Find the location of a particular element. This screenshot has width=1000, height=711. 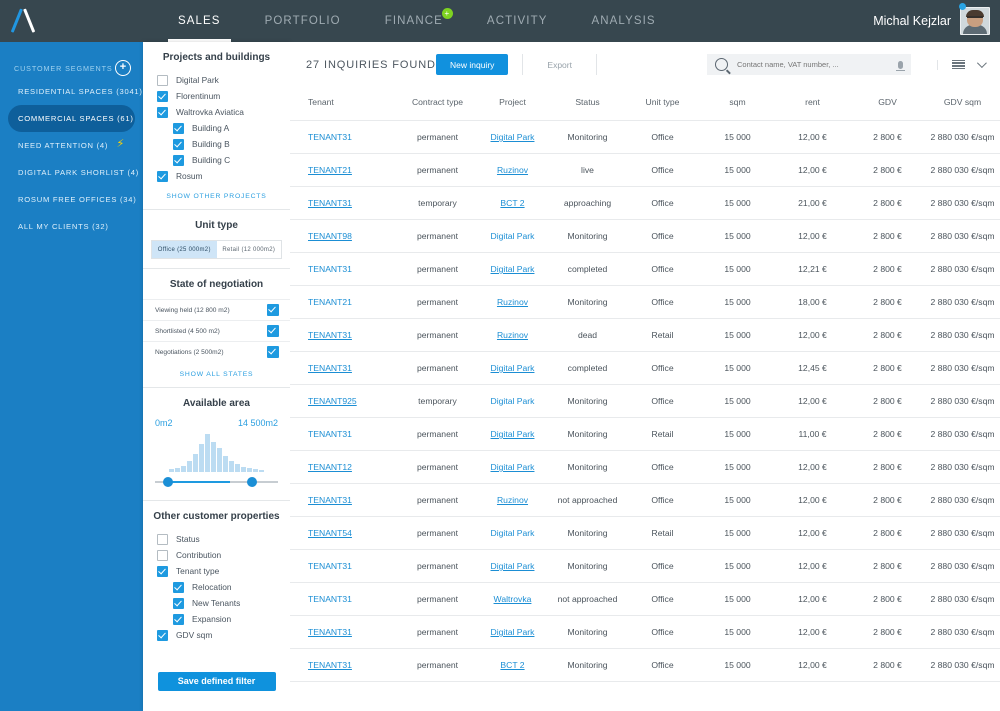

negotiation-row: Shortlisted (4 500 m2) is located at coordinates (216, 330).